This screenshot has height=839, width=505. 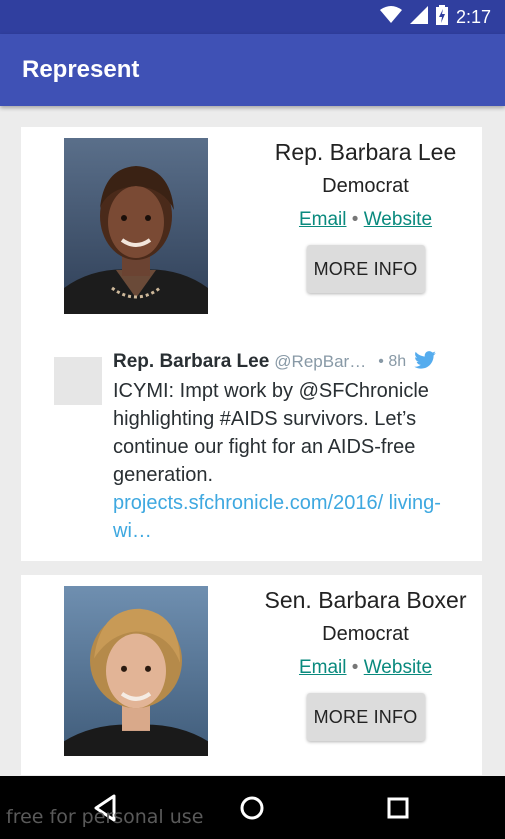 I want to click on status-time: 2:17, so click(x=473, y=16).